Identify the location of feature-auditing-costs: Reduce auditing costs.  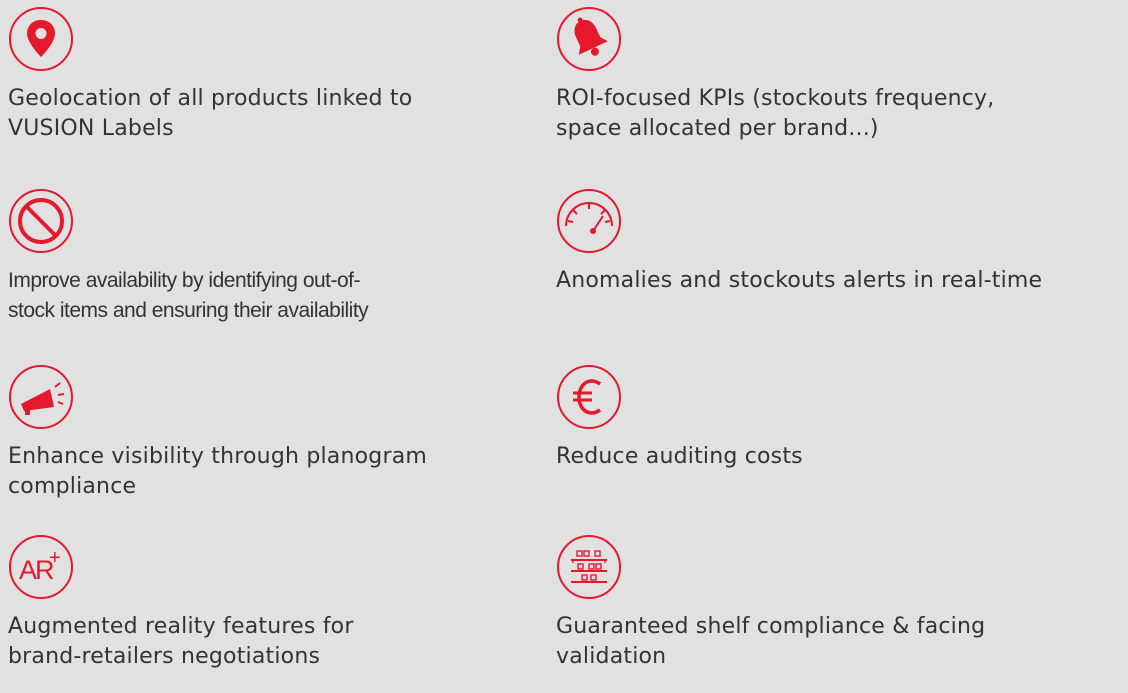
(826, 418).